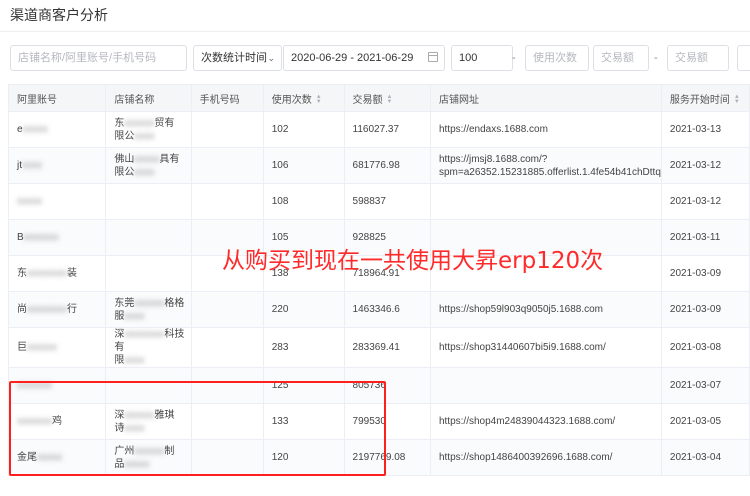 Image resolution: width=750 pixels, height=496 pixels. What do you see at coordinates (387, 165) in the screenshot?
I see `cell-trade-amount: 681776.98` at bounding box center [387, 165].